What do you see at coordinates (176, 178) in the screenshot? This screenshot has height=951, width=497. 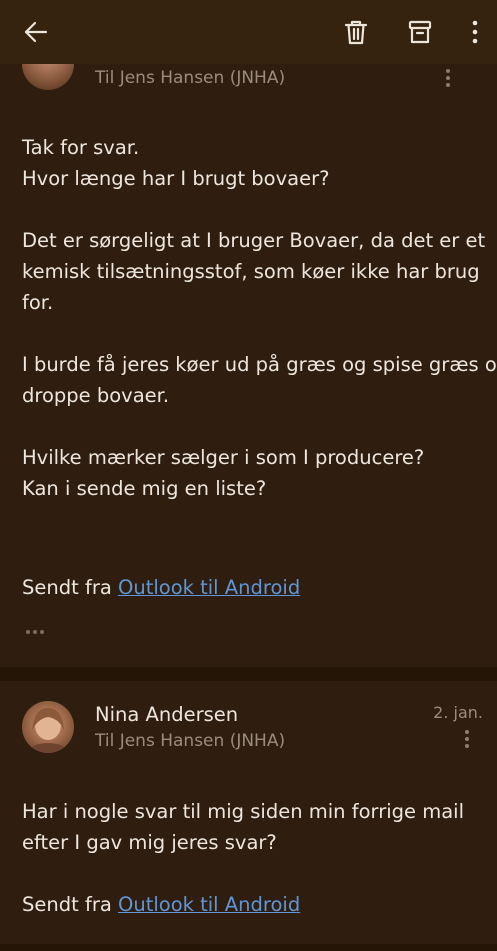 I see `body-line: Hvor længe har I brugt bovaer?` at bounding box center [176, 178].